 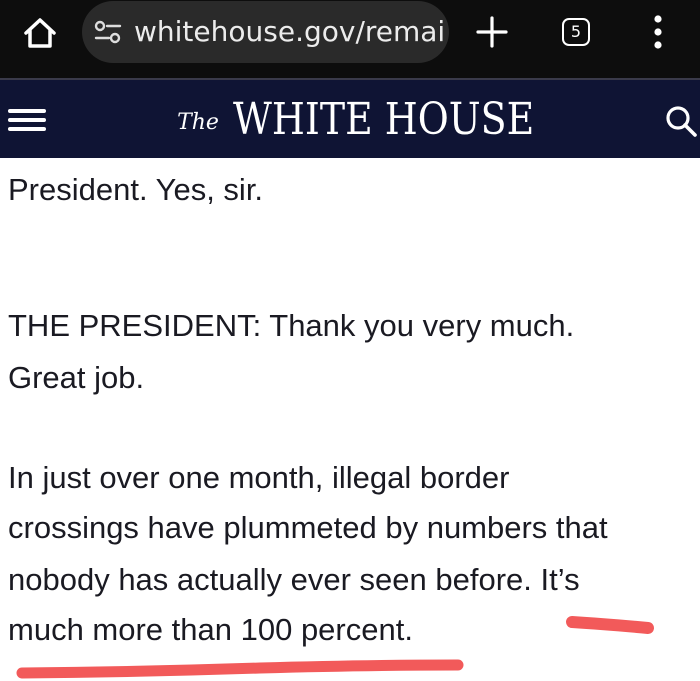 I want to click on address-bar: whitehouse.gov/remai, so click(x=265, y=32).